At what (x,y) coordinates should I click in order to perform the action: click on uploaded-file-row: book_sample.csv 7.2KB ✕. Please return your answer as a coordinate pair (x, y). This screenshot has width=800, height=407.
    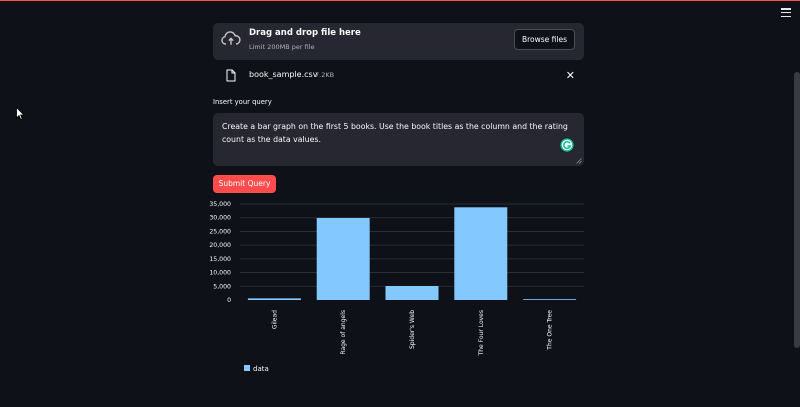
    Looking at the image, I should click on (398, 76).